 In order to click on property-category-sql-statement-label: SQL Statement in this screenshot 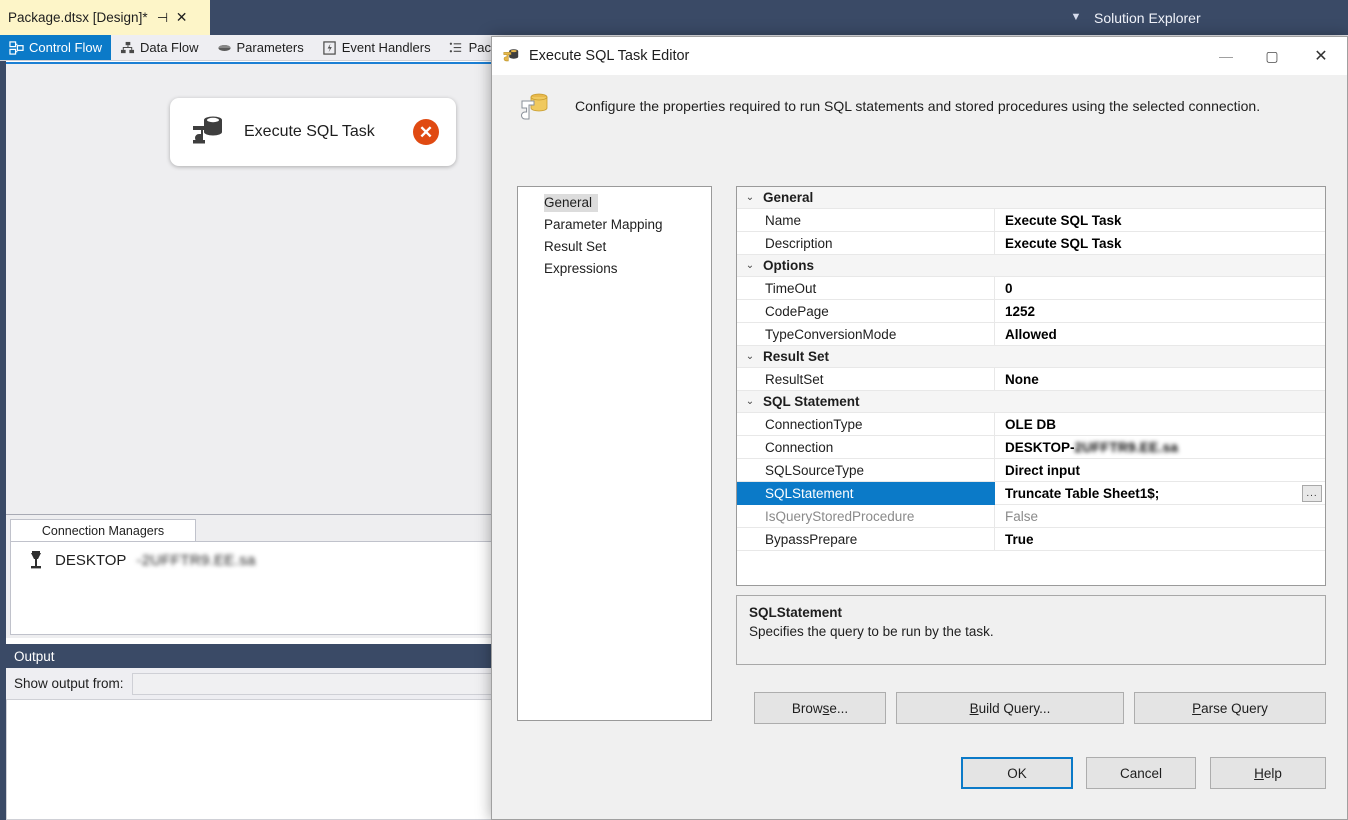, I will do `click(811, 401)`.